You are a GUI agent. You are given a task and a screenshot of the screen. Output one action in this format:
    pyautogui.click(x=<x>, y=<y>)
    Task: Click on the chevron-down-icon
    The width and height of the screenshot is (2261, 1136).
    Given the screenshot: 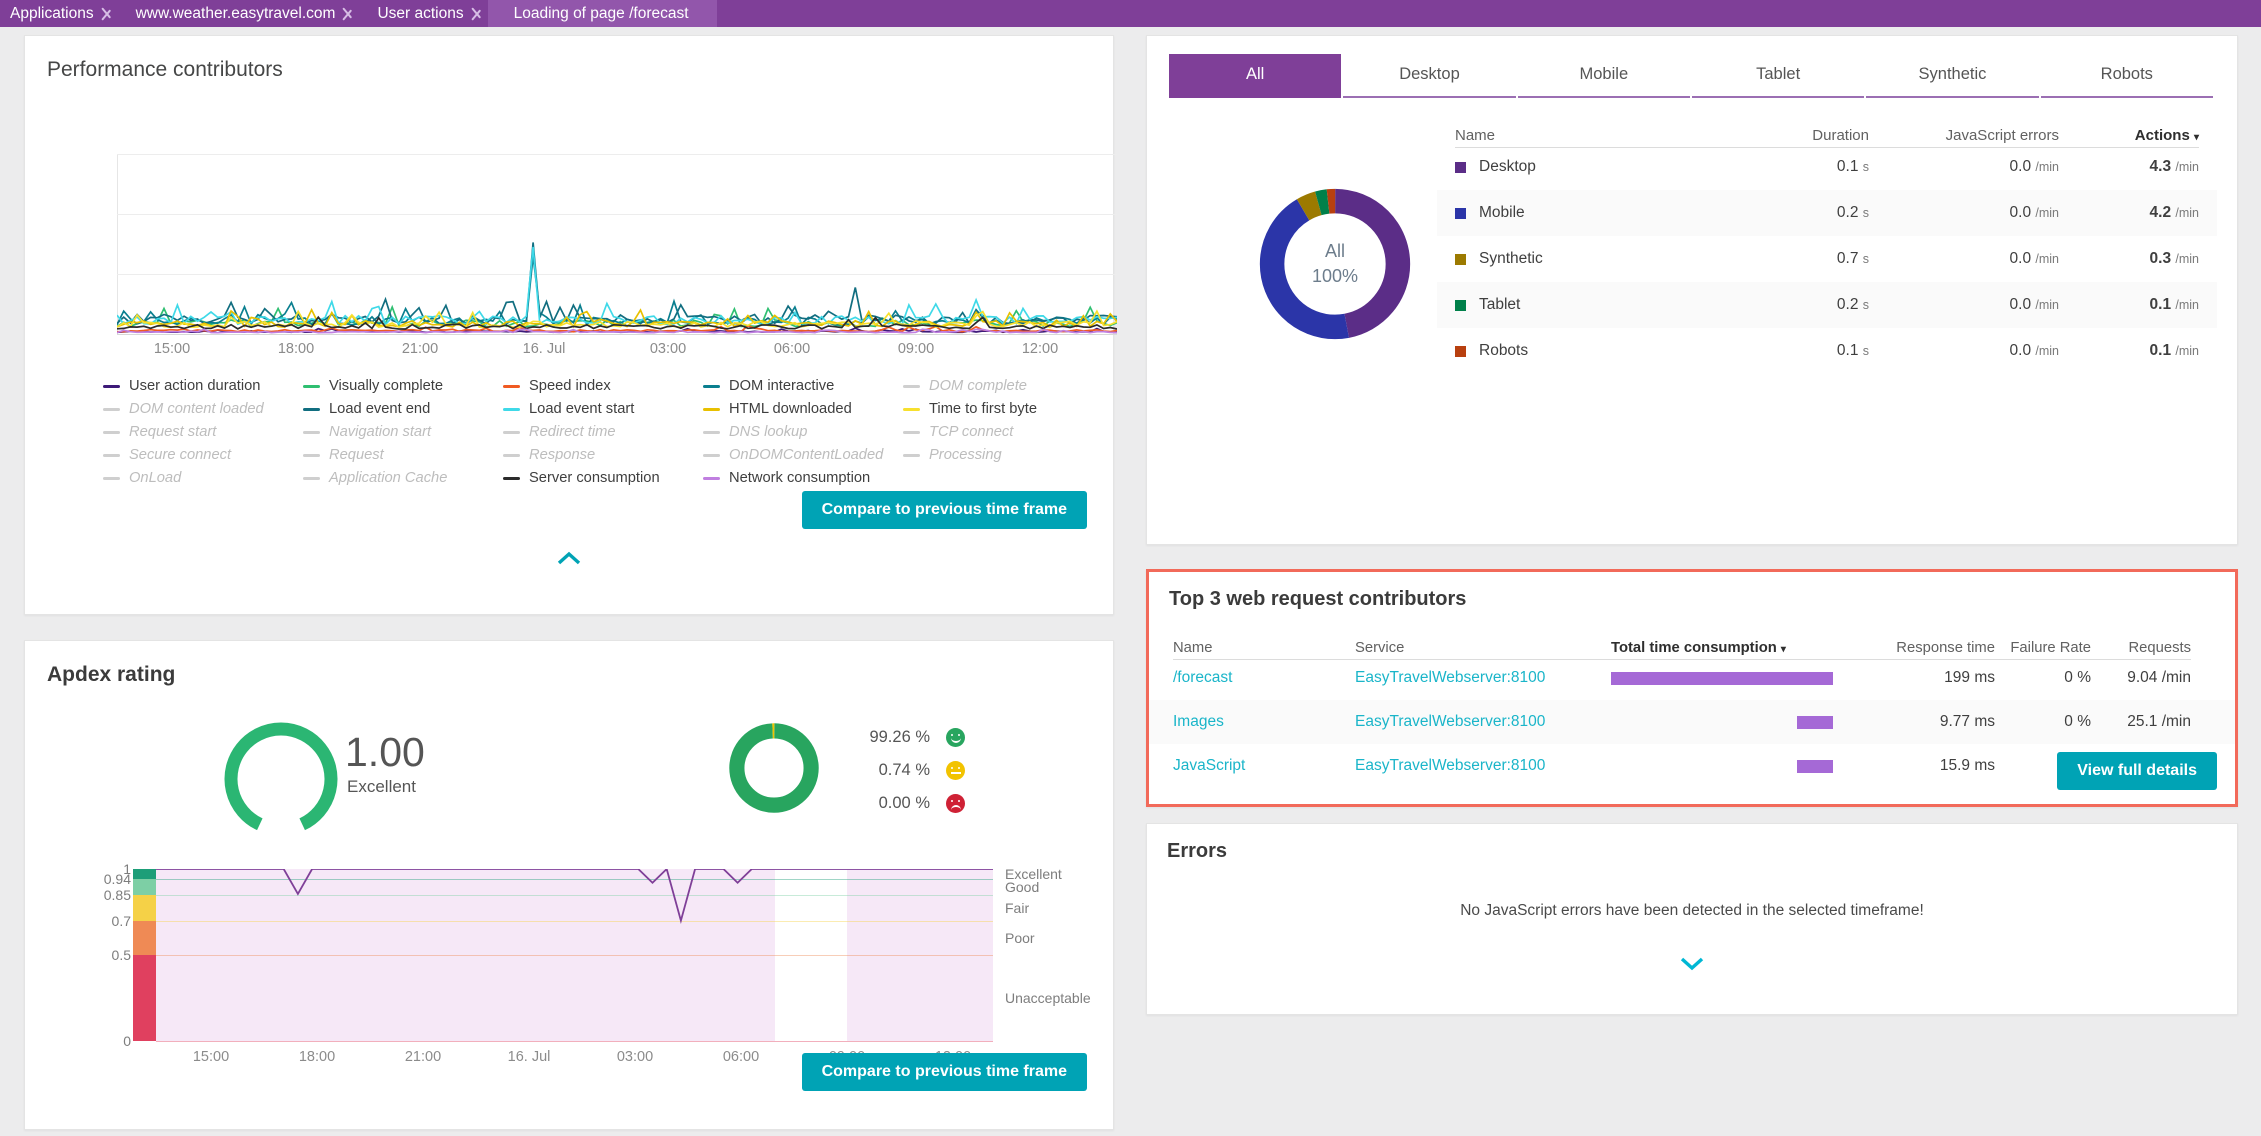 What is the action you would take?
    pyautogui.click(x=1692, y=963)
    